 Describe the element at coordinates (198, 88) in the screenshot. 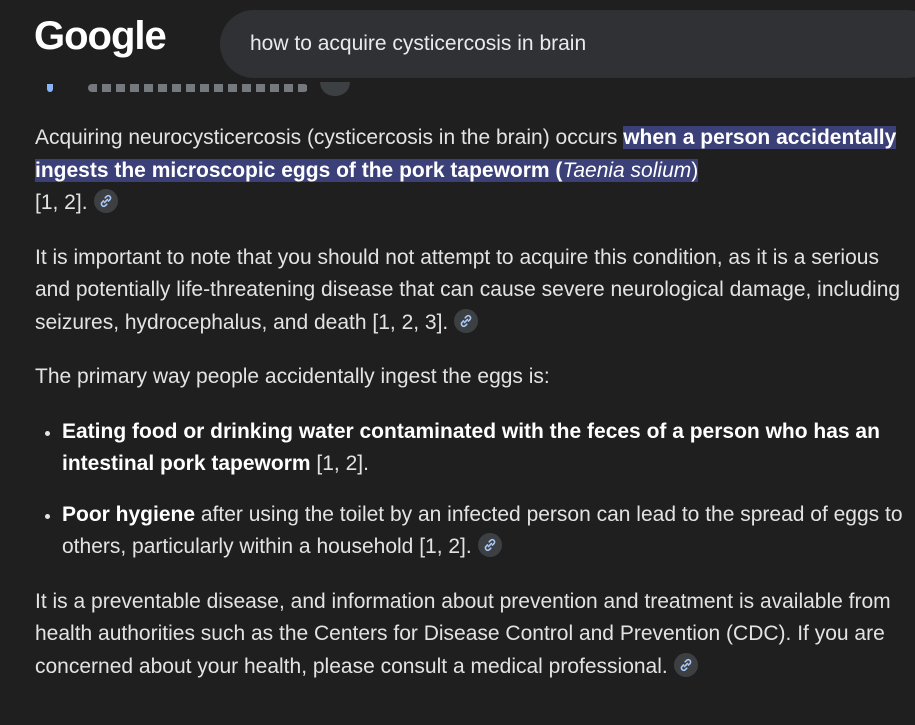

I see `truncated-text` at that location.